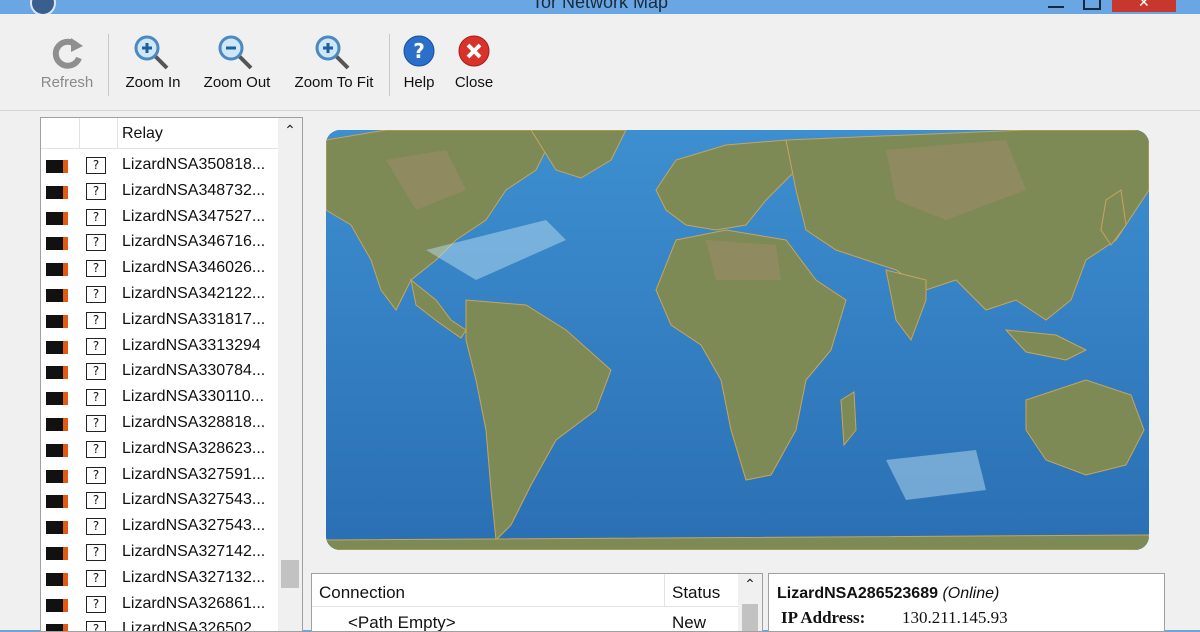 This screenshot has height=632, width=1200. I want to click on zoom-out-button: Zoom Out, so click(237, 66).